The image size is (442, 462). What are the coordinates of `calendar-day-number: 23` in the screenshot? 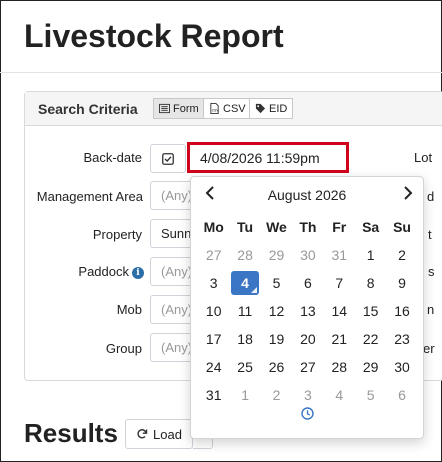 It's located at (402, 339).